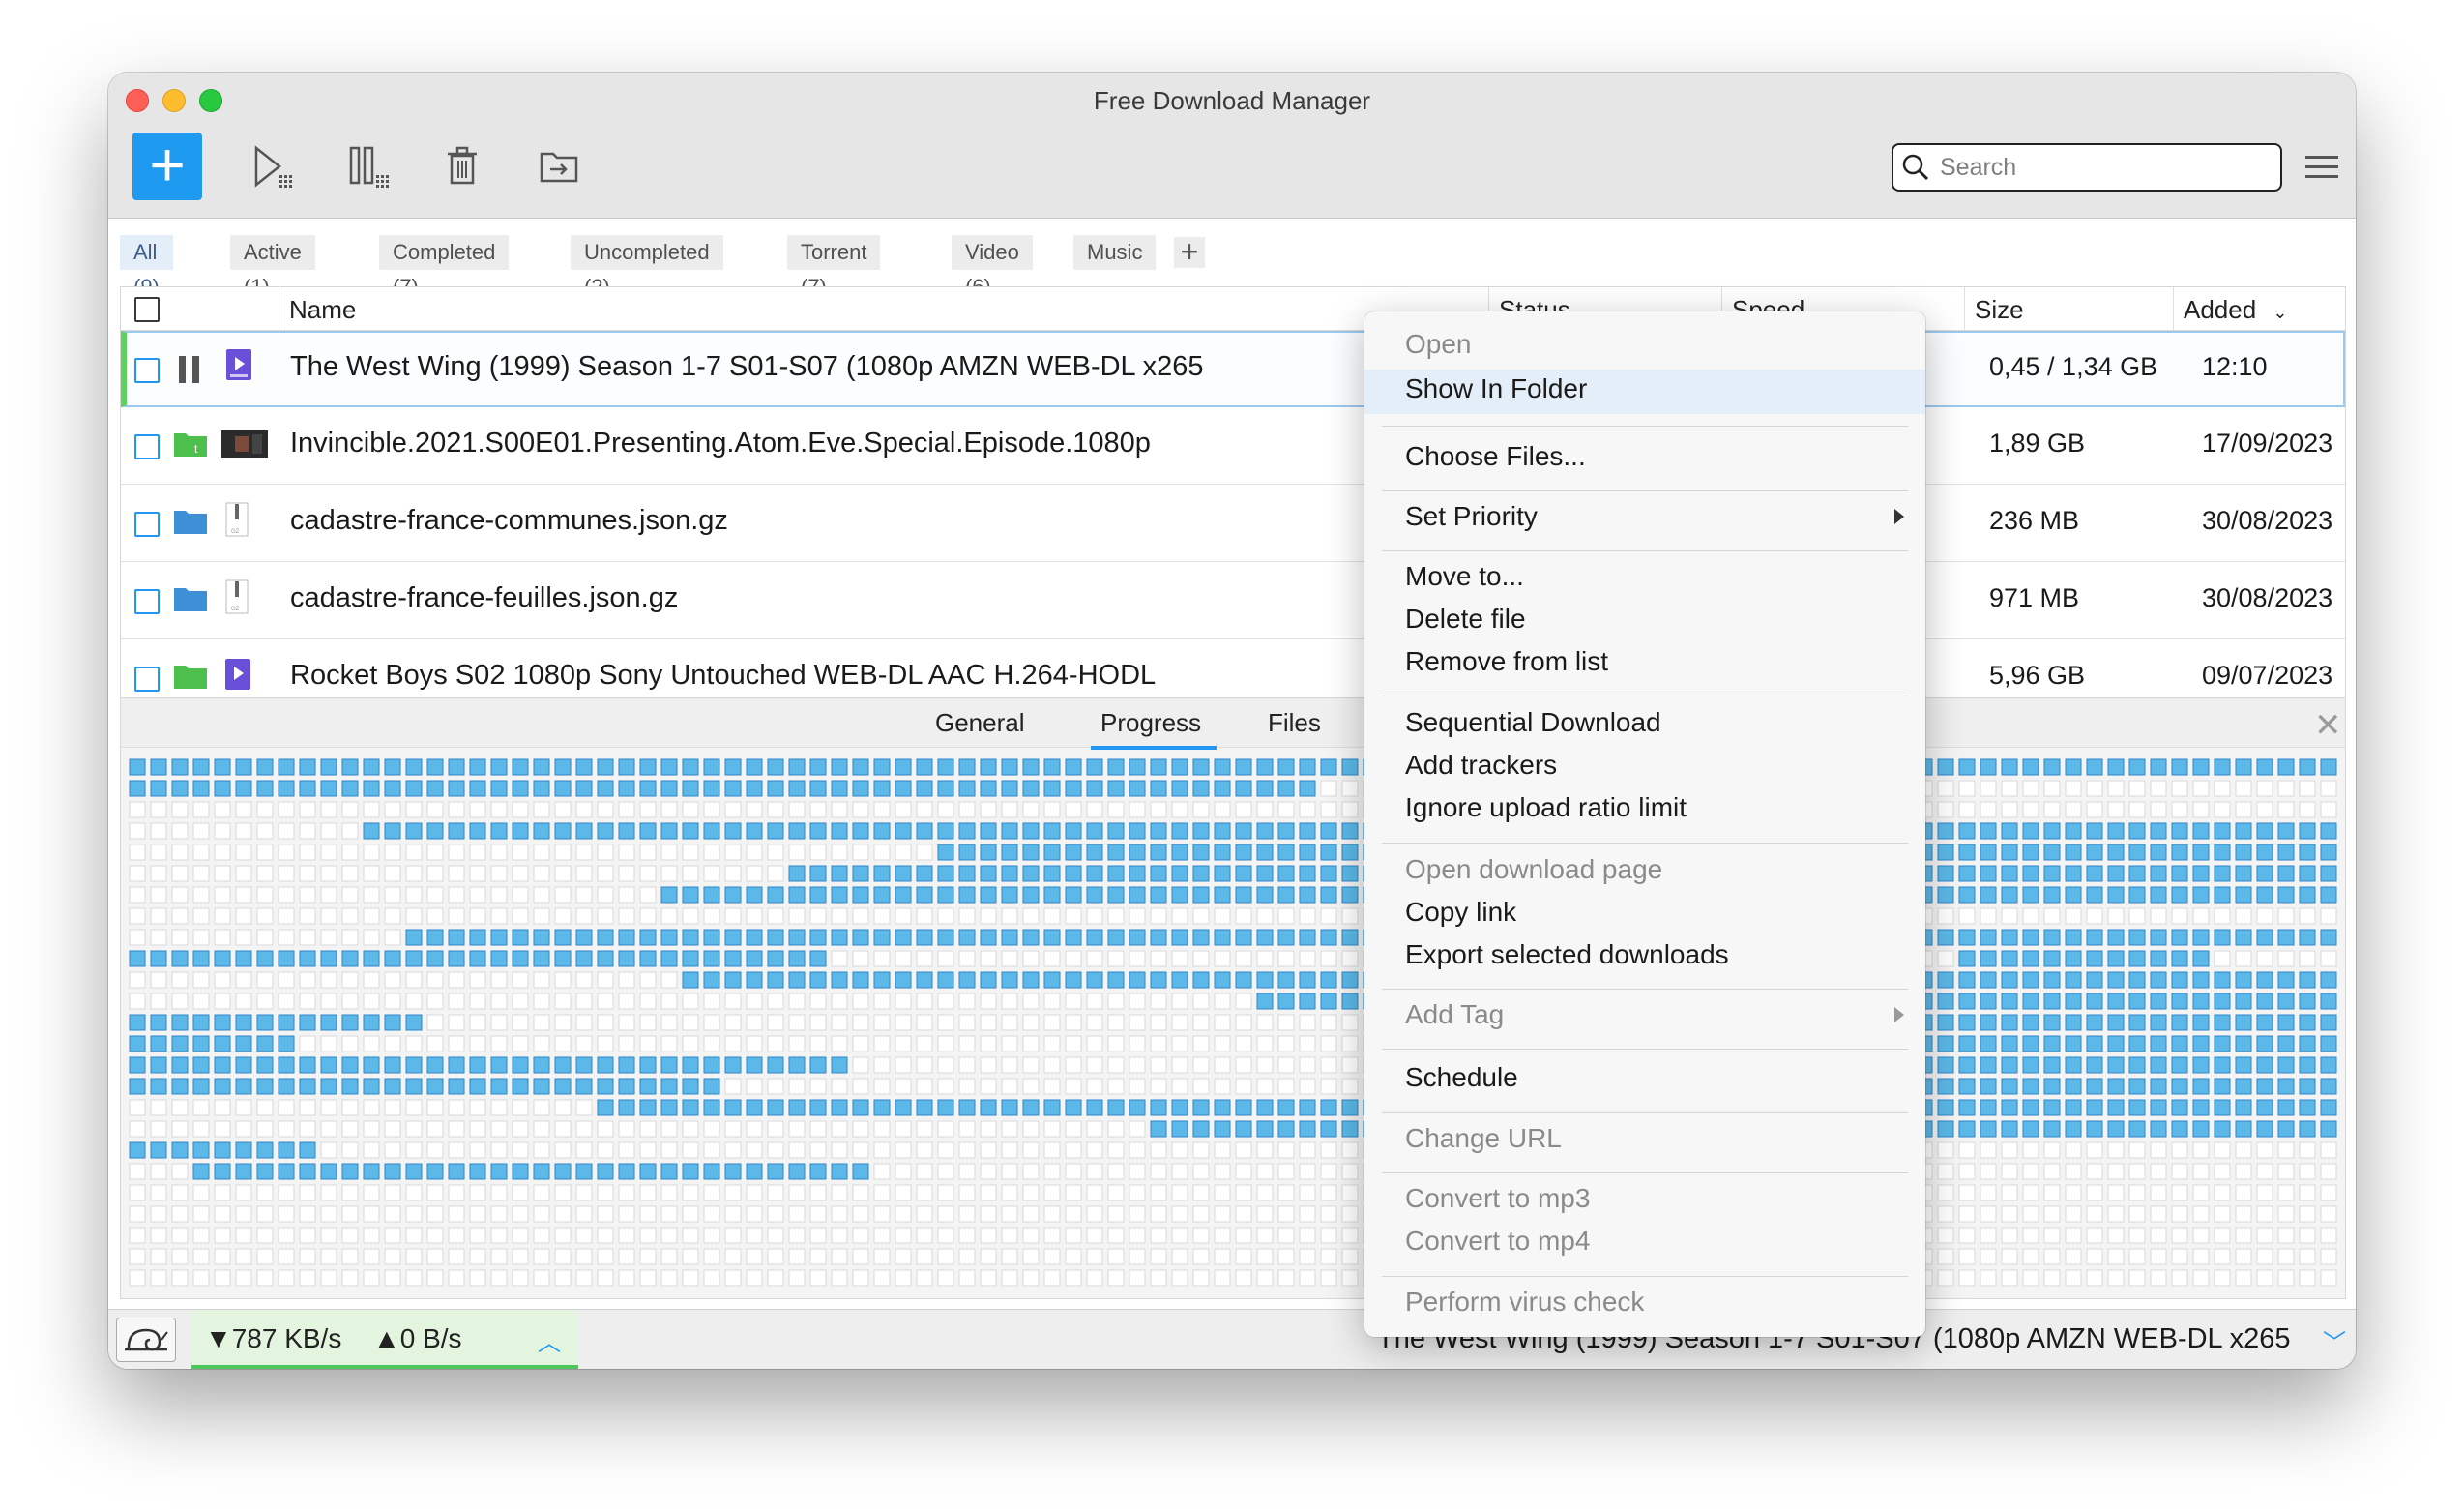 The height and width of the screenshot is (1511, 2464). Describe the element at coordinates (1546, 808) in the screenshot. I see `menu-item-ignore-upload-ratio: Ignore upload ratio limit` at that location.